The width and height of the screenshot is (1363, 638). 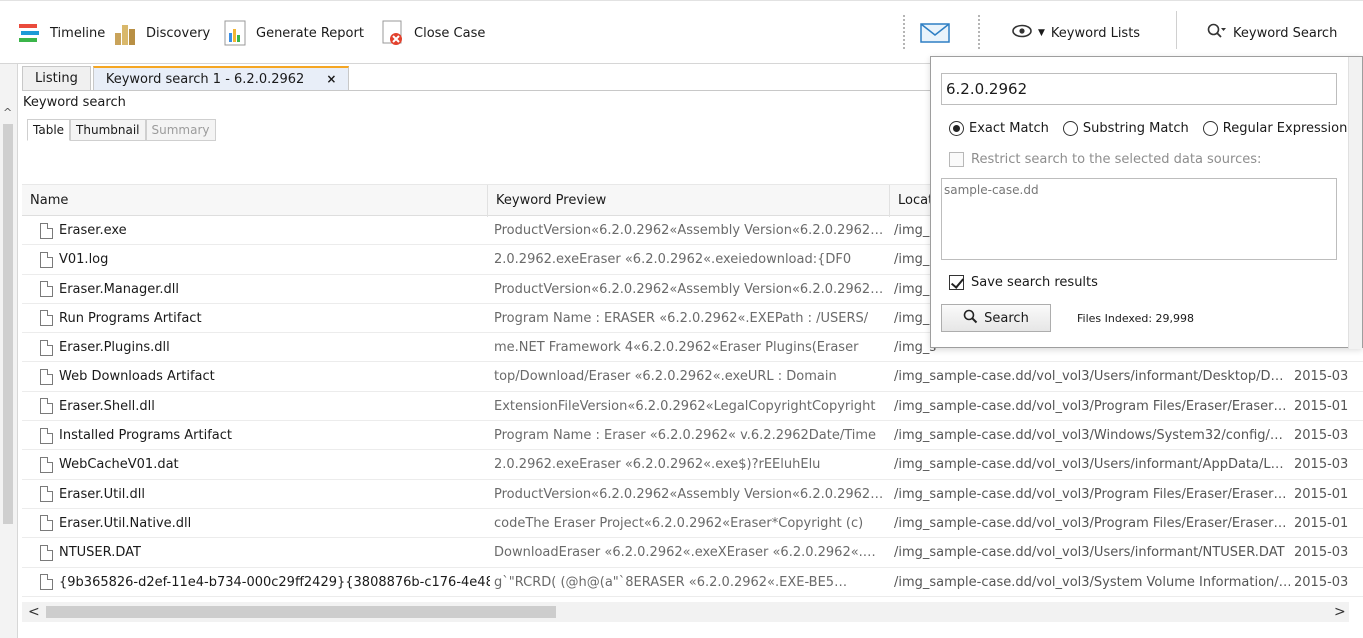 What do you see at coordinates (221, 78) in the screenshot?
I see `tab-keyword-search: Keyword search 1 - 6.2.0.2962 ×` at bounding box center [221, 78].